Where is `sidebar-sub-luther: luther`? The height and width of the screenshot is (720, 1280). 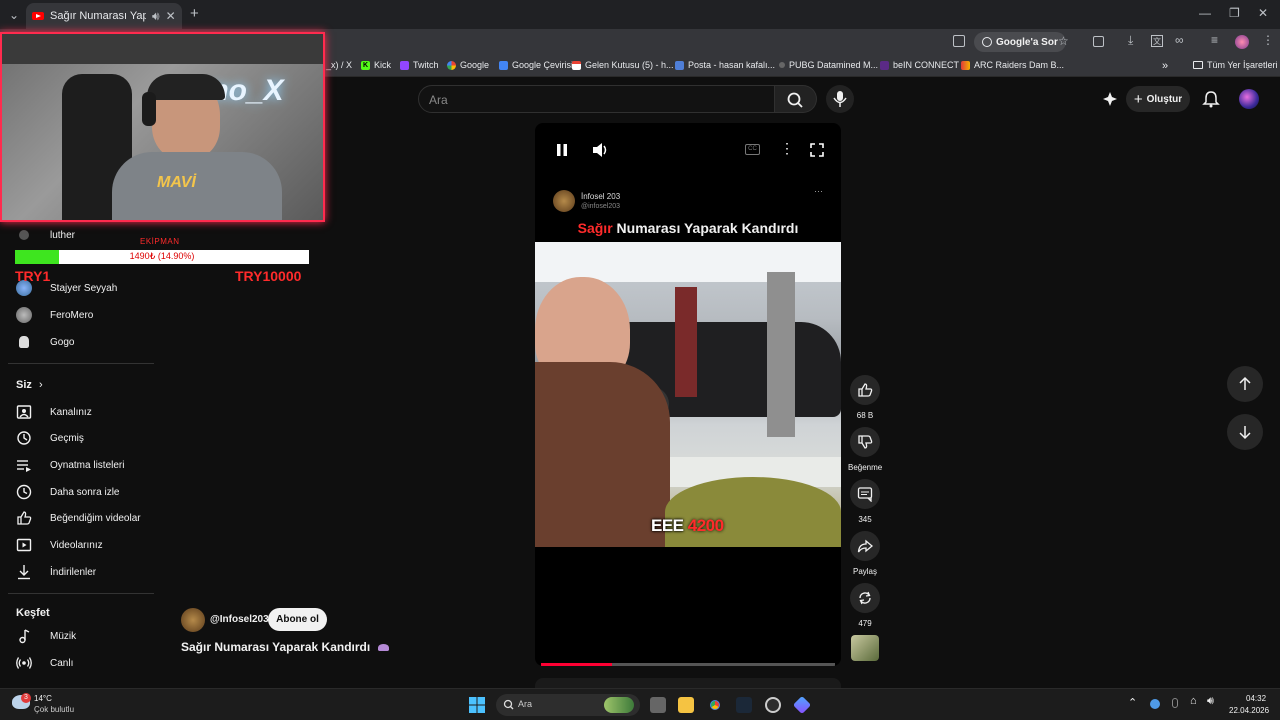
sidebar-sub-luther: luther is located at coordinates (45, 235).